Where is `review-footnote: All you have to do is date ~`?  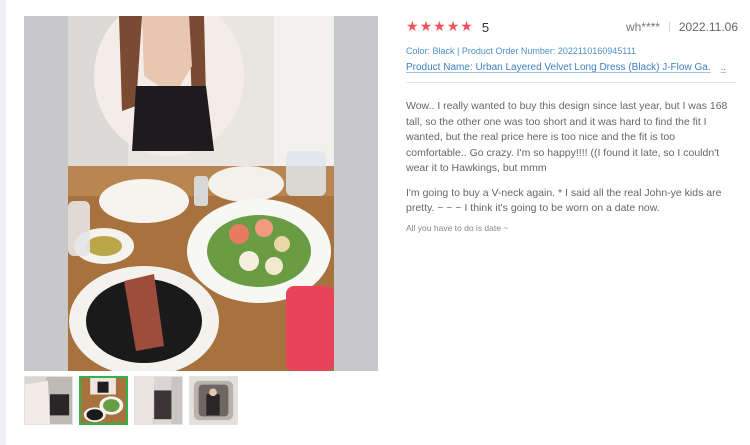 review-footnote: All you have to do is date ~ is located at coordinates (457, 227).